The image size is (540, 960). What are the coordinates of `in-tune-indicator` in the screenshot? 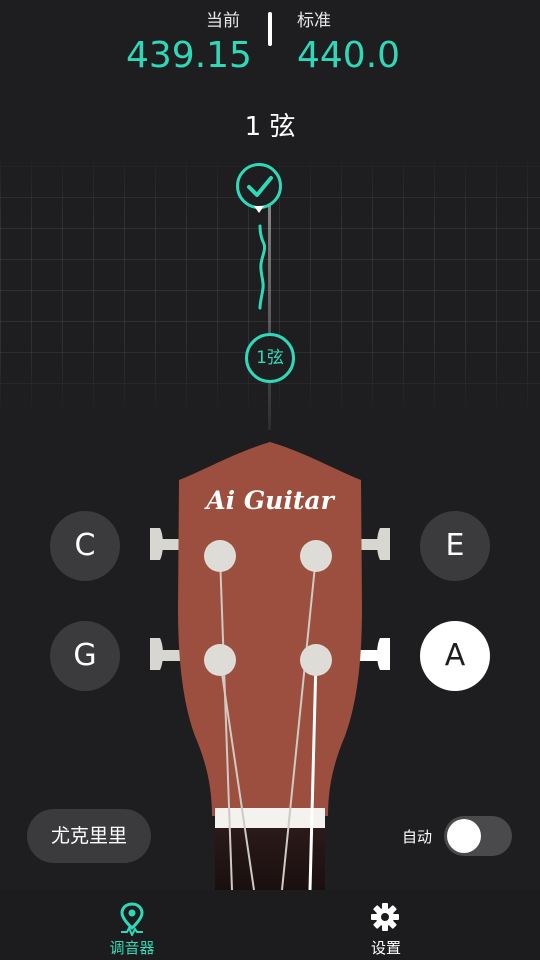 It's located at (259, 186).